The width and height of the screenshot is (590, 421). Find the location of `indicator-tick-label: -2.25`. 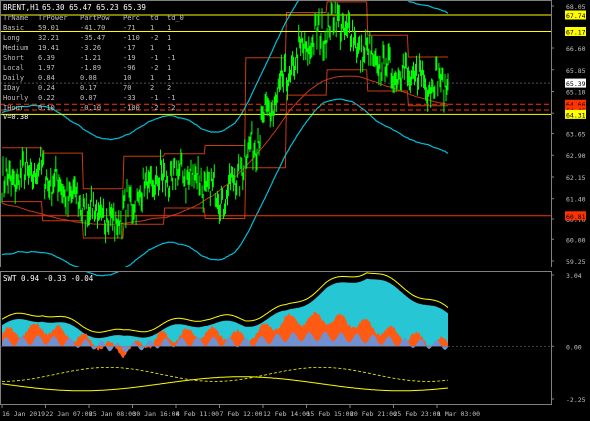

indicator-tick-label: -2.25 is located at coordinates (576, 400).